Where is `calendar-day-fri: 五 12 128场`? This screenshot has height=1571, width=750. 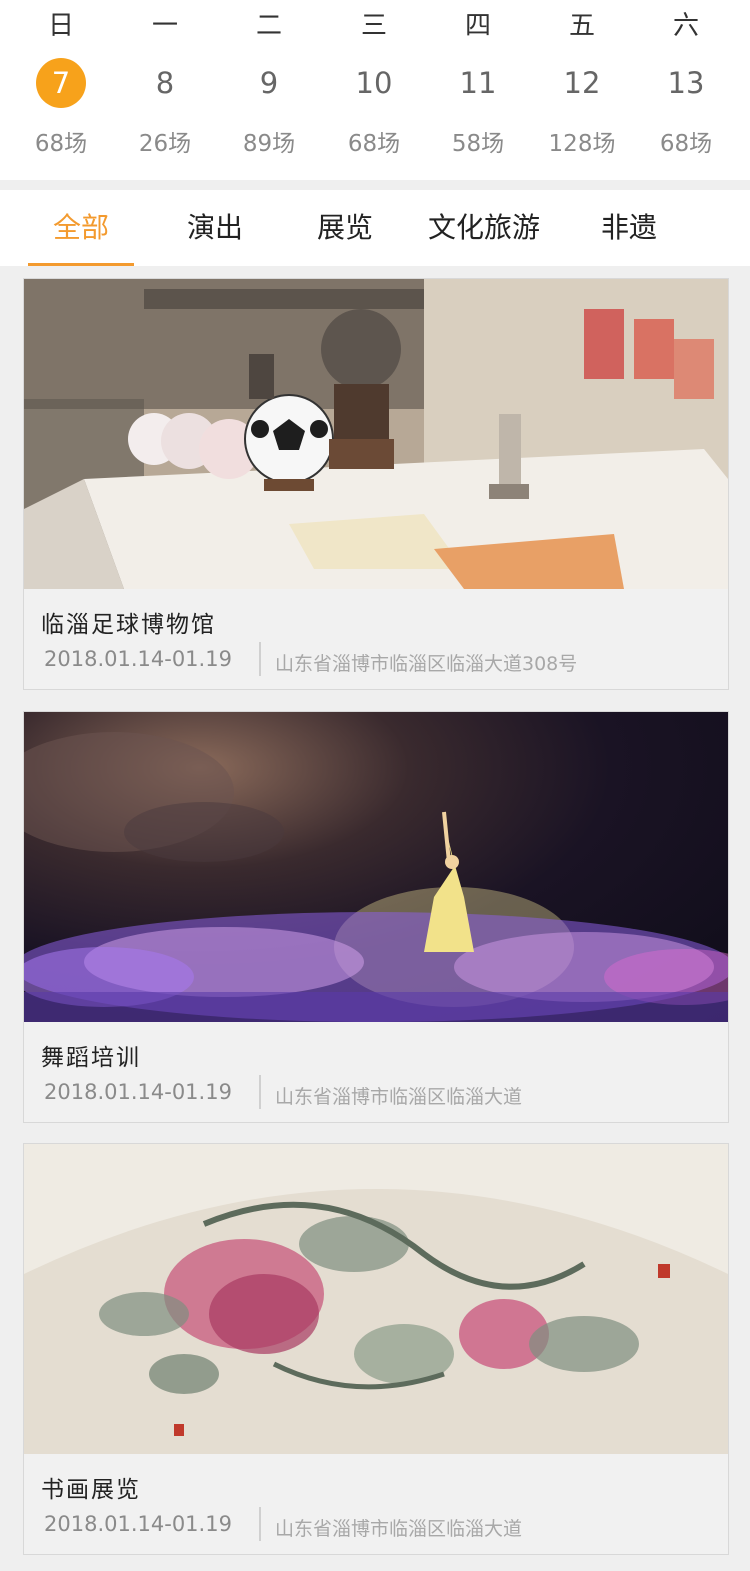 calendar-day-fri: 五 12 128场 is located at coordinates (582, 90).